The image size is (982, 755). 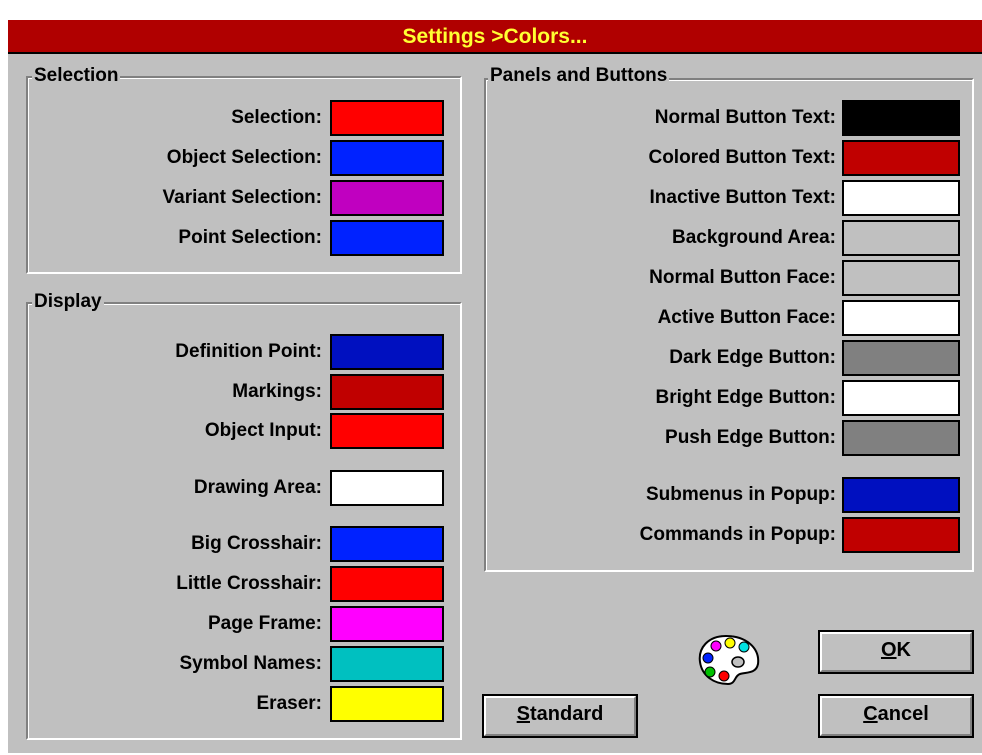 What do you see at coordinates (387, 238) in the screenshot?
I see `point-selection-color-swatch` at bounding box center [387, 238].